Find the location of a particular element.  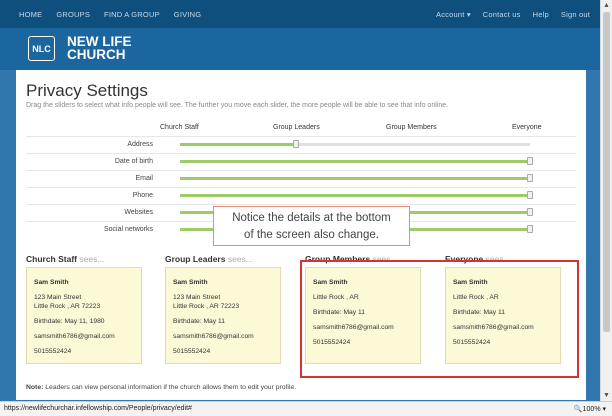

nav-groups: GROUPS is located at coordinates (73, 14).